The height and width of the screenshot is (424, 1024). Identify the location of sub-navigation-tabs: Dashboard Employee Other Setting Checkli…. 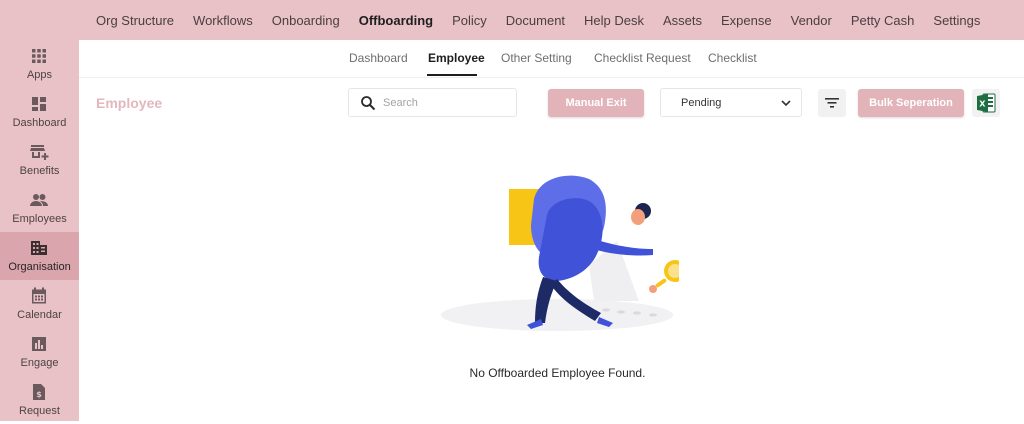
(551, 59).